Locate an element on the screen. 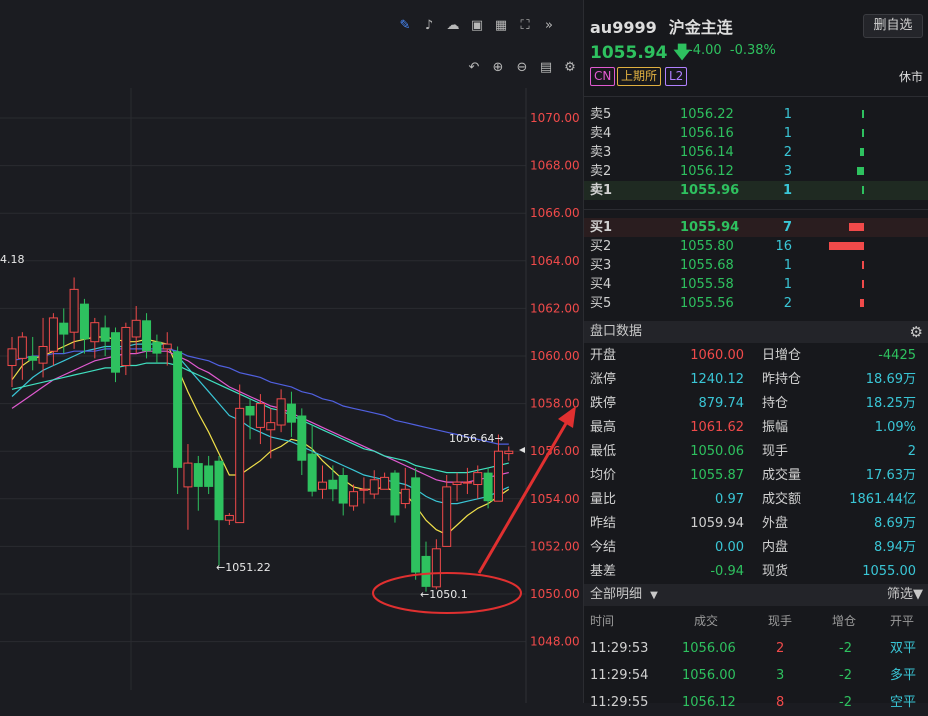 The width and height of the screenshot is (928, 716). pencil-icon: ✎ is located at coordinates (405, 26).